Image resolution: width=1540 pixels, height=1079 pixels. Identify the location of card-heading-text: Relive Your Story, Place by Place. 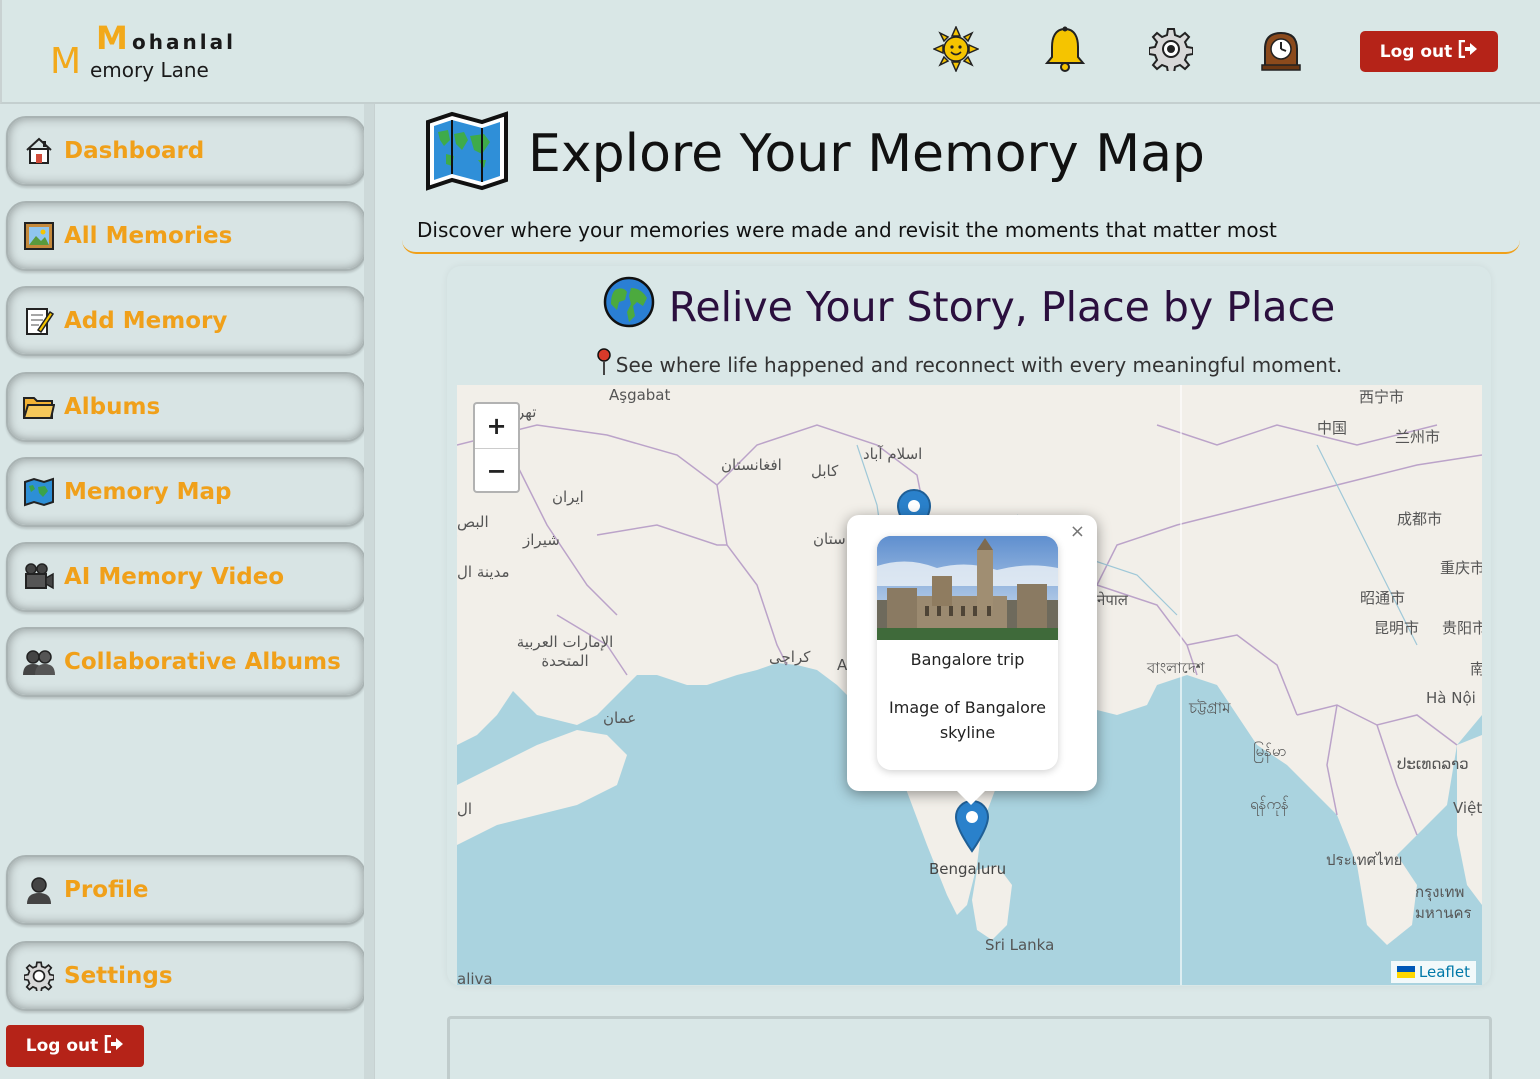
(1002, 307).